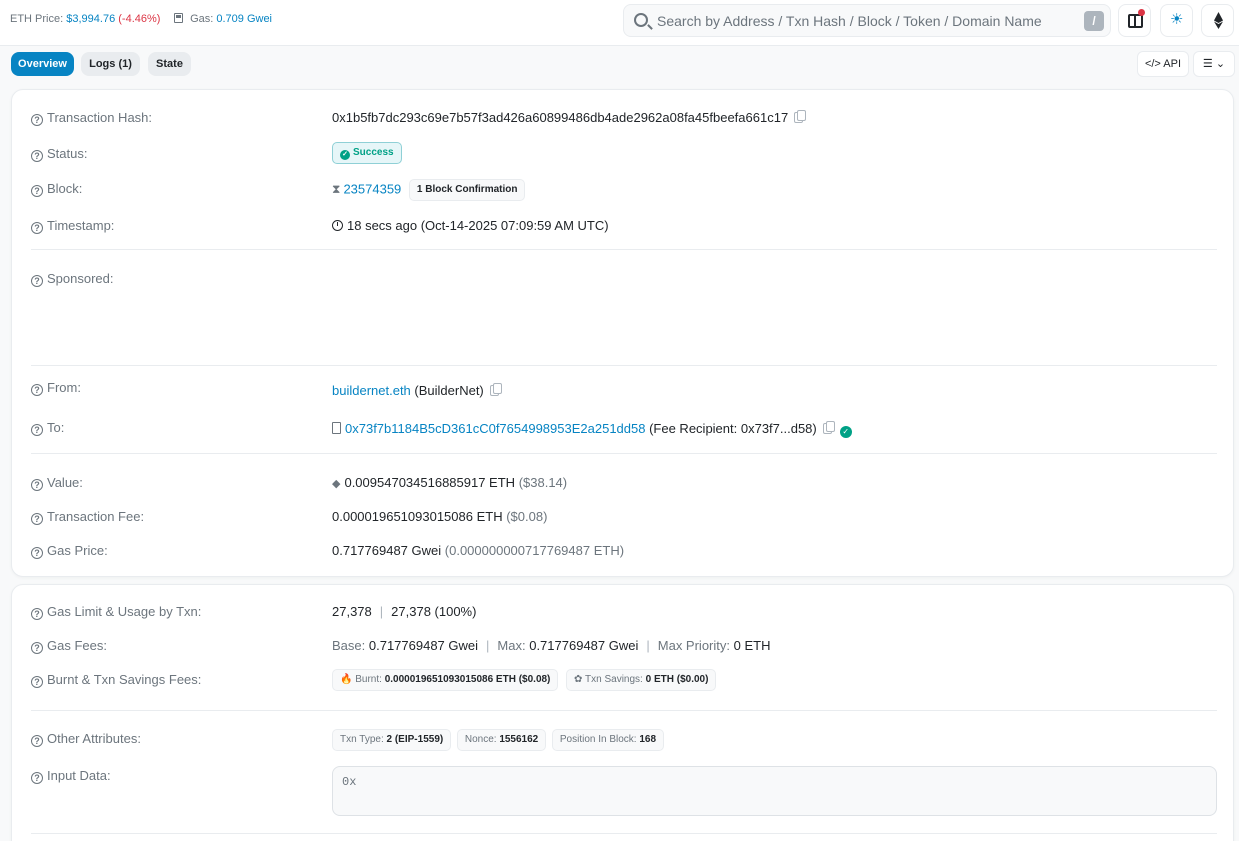 This screenshot has width=1239, height=841. I want to click on value-label: ? Value:, so click(57, 483).